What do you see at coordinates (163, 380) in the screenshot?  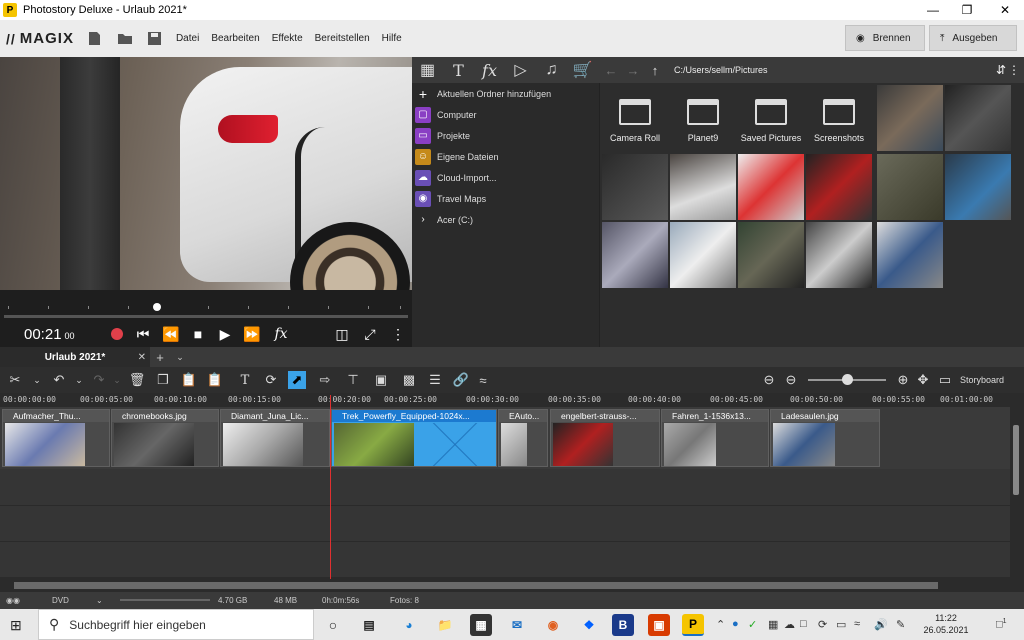 I see `copy-icon: ❐` at bounding box center [163, 380].